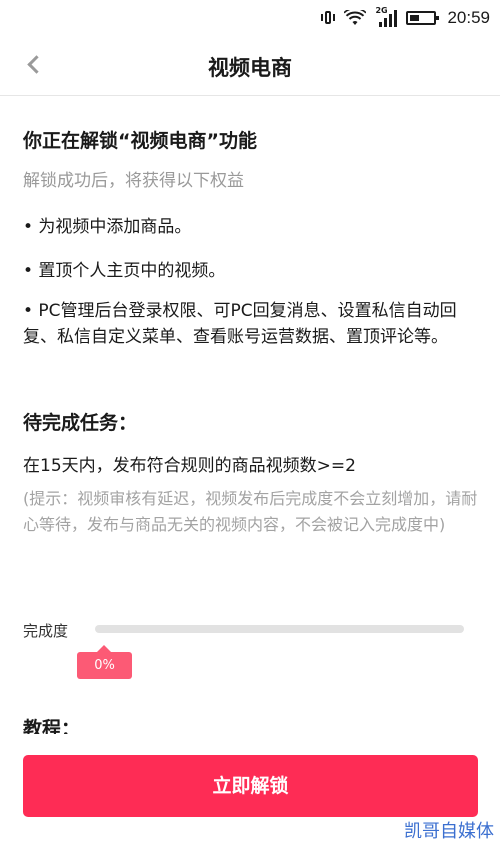 Image resolution: width=500 pixels, height=843 pixels. What do you see at coordinates (386, 16) in the screenshot?
I see `cellular-signal-icon: 2G` at bounding box center [386, 16].